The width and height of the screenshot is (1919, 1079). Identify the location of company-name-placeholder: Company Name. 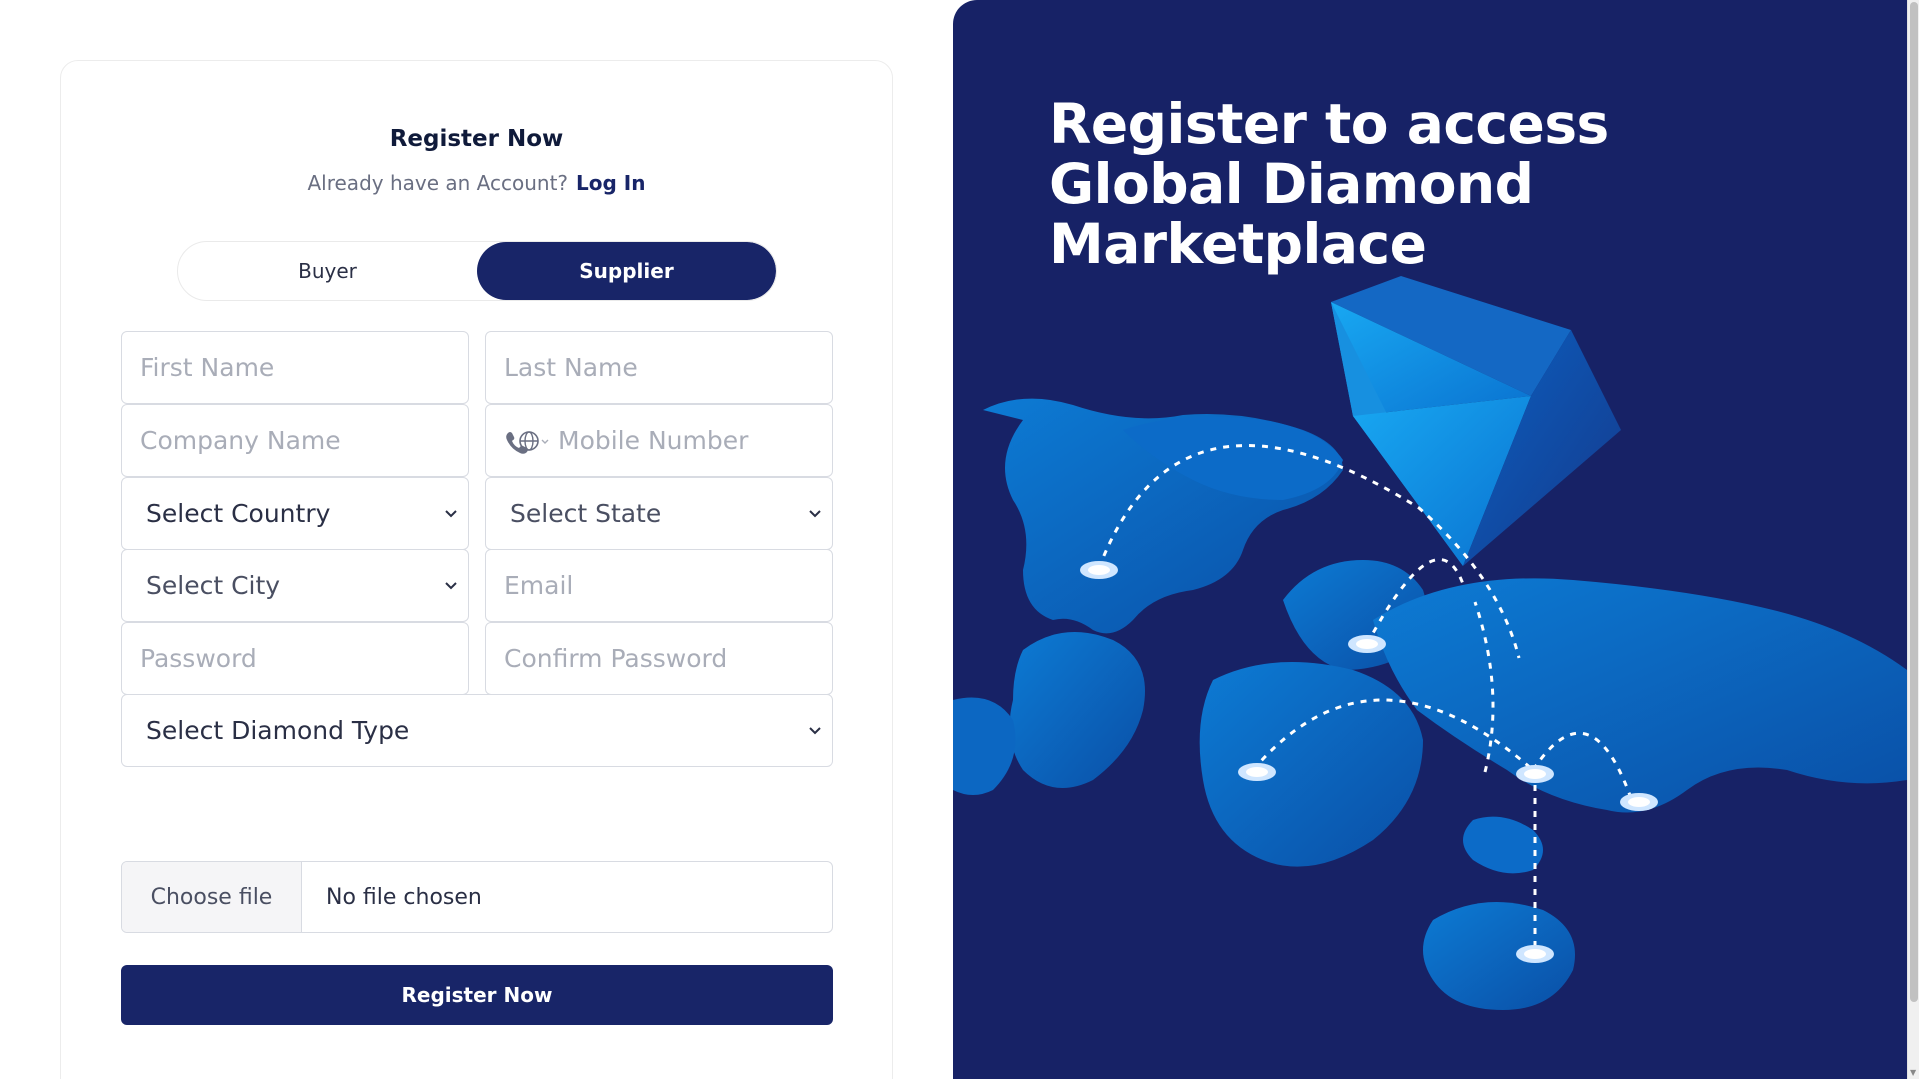
(240, 440).